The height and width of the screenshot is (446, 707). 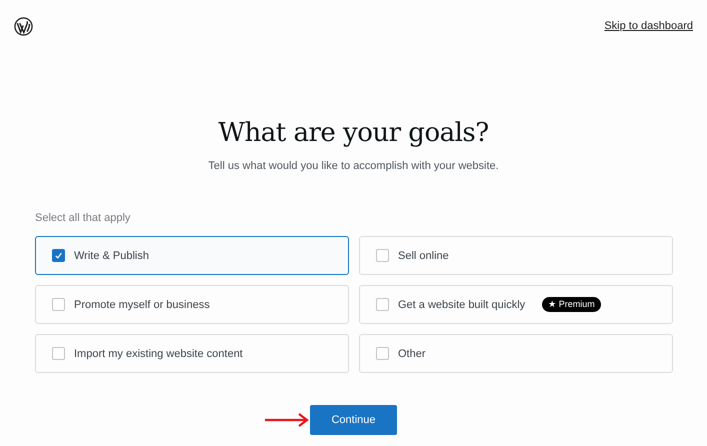 What do you see at coordinates (353, 420) in the screenshot?
I see `continue-button: Continue` at bounding box center [353, 420].